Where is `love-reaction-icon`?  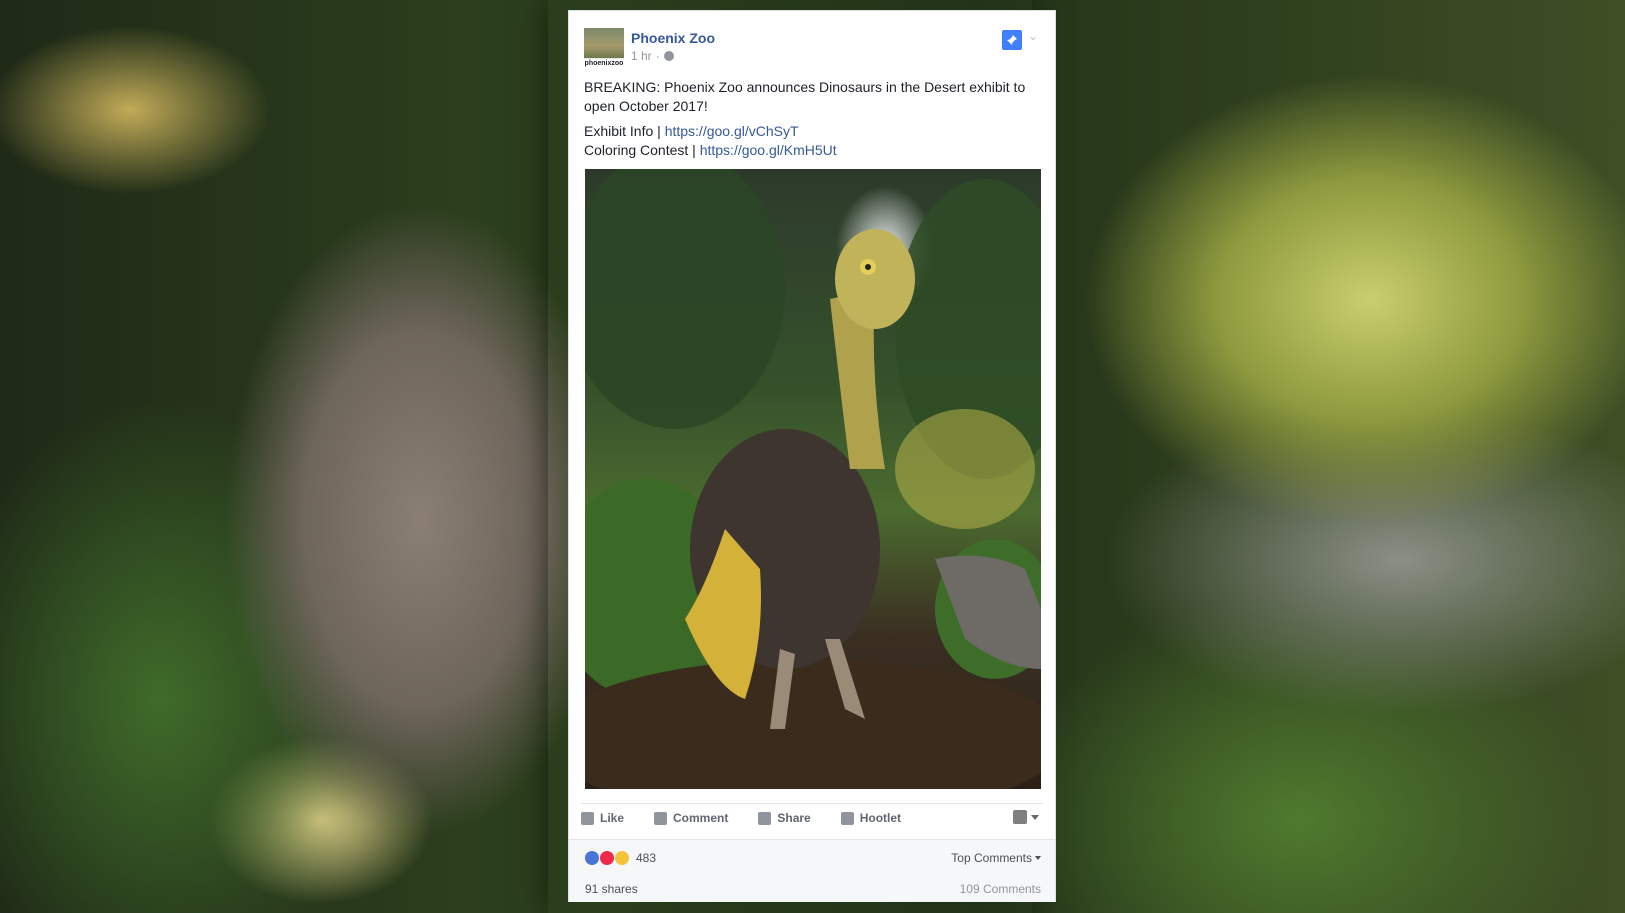
love-reaction-icon is located at coordinates (607, 858).